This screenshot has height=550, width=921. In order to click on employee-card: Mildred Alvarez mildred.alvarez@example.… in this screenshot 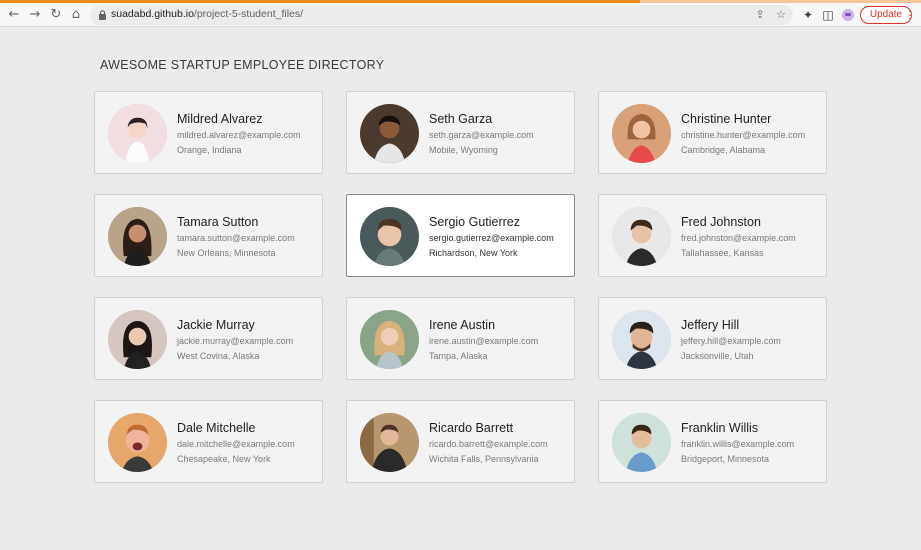, I will do `click(208, 132)`.